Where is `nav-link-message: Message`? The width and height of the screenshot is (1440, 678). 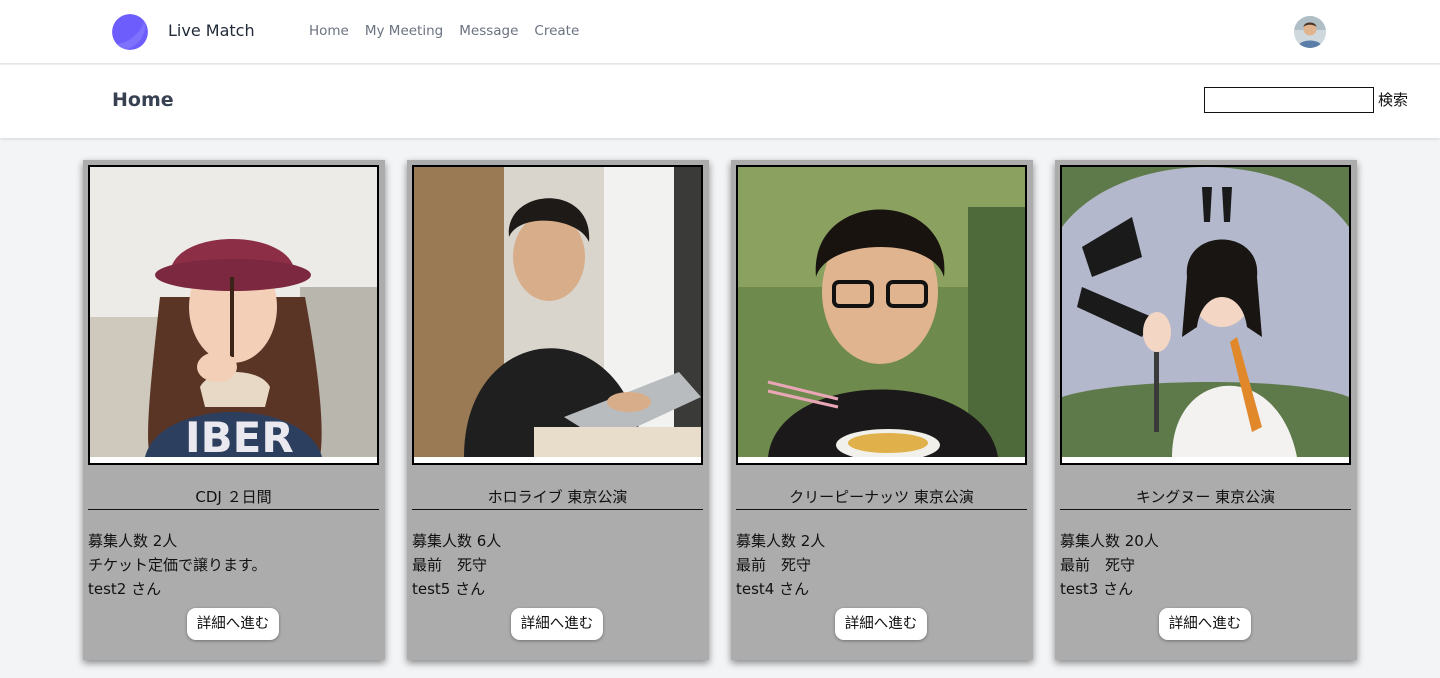 nav-link-message: Message is located at coordinates (488, 31).